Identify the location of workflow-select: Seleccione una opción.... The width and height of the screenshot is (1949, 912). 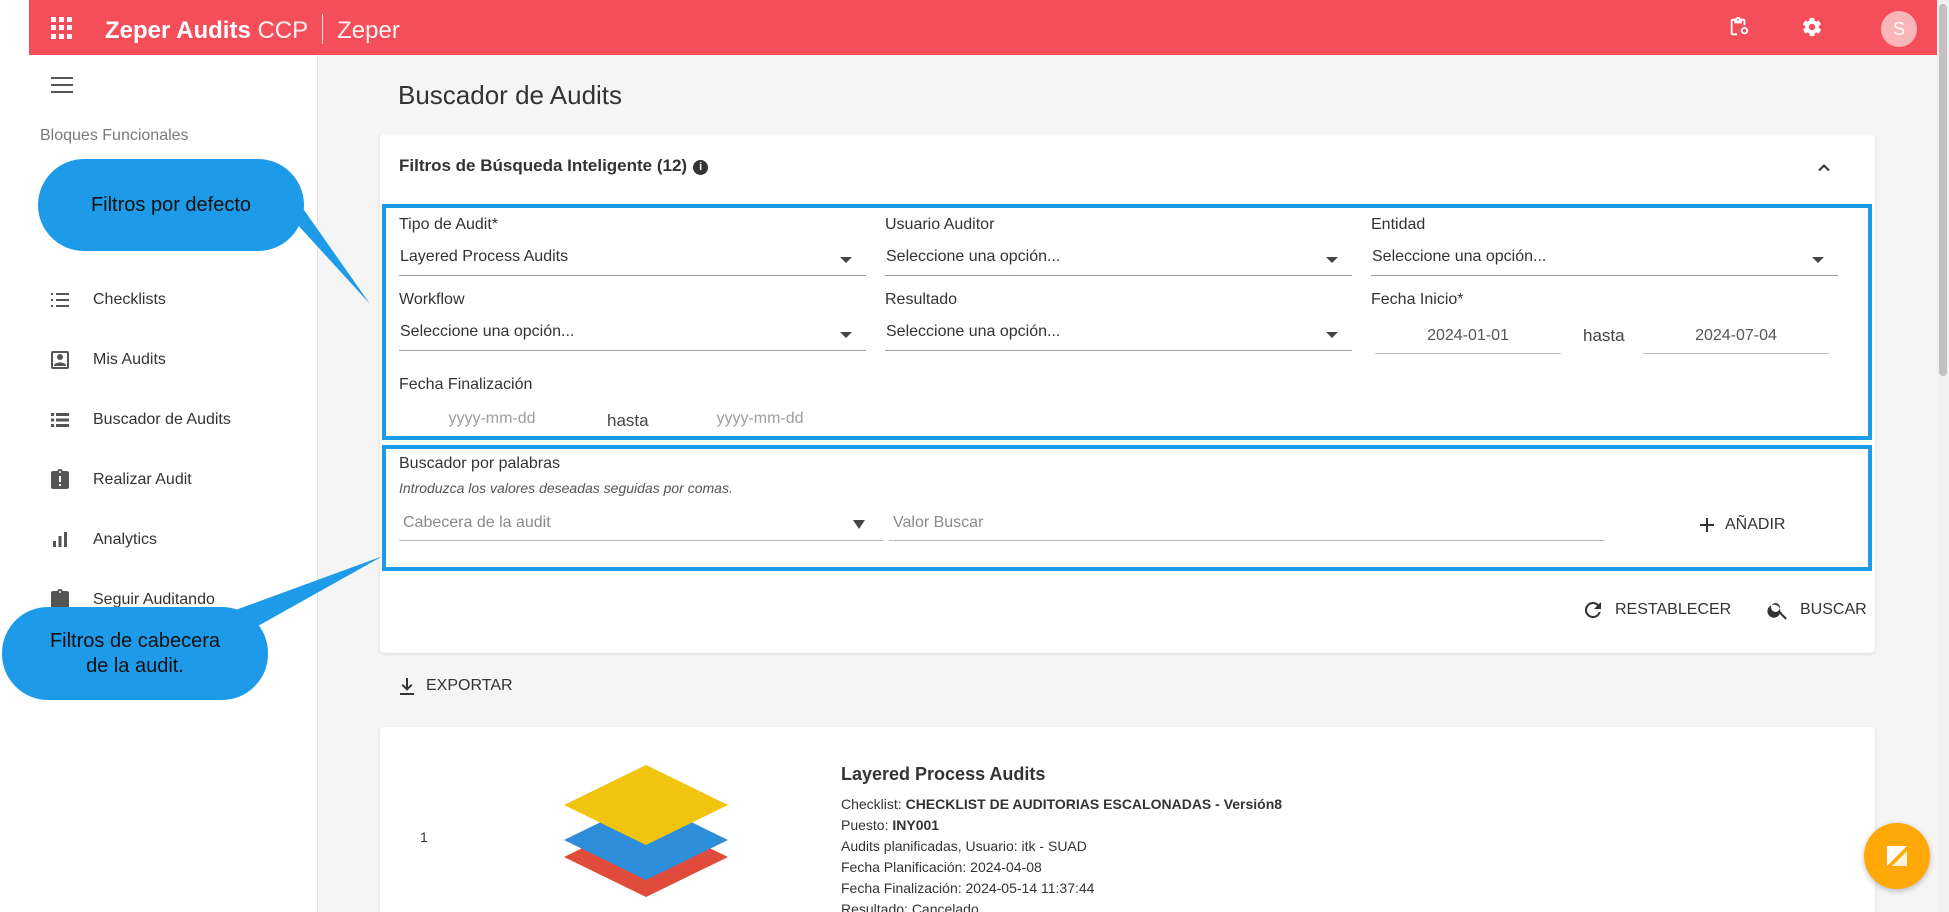
(632, 334).